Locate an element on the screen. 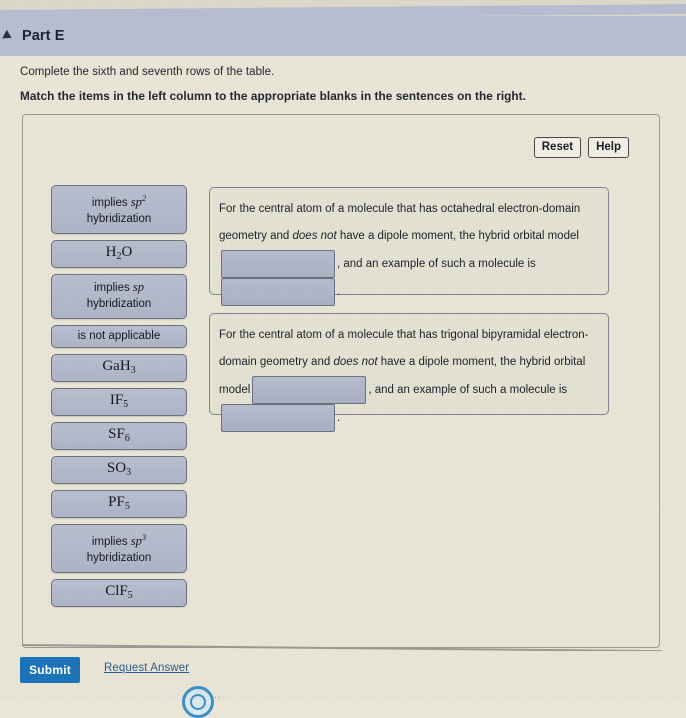  panel-toolbar: Reset Help is located at coordinates (581, 147).